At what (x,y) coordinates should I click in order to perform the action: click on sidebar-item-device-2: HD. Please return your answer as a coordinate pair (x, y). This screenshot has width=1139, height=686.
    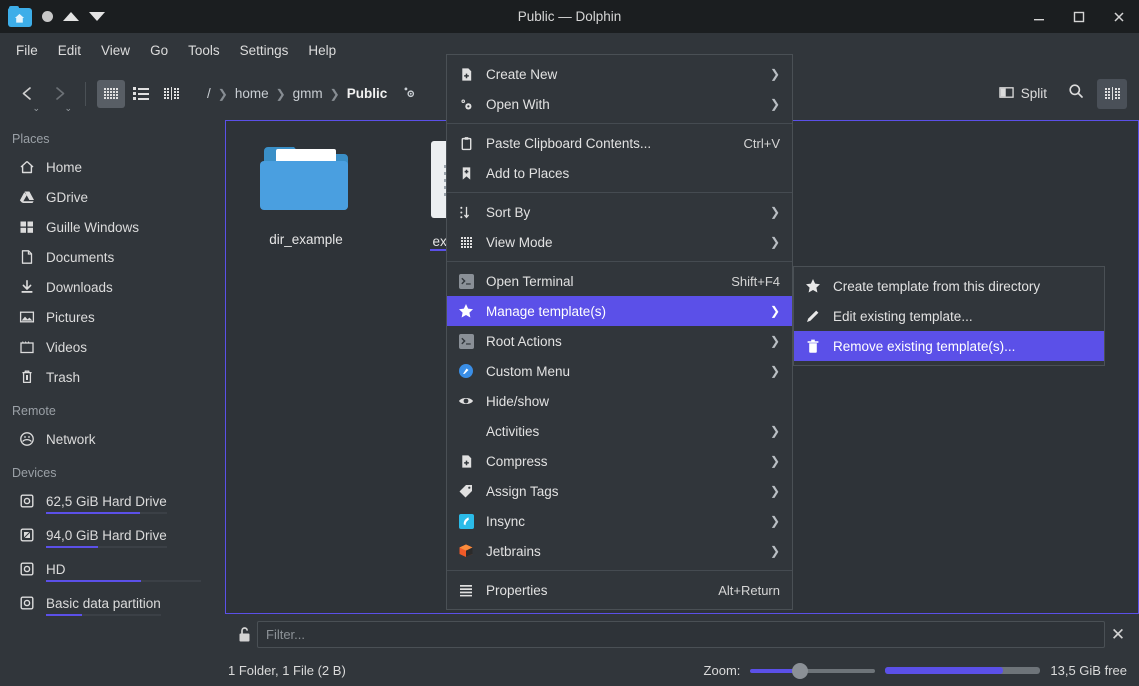
    Looking at the image, I should click on (112, 569).